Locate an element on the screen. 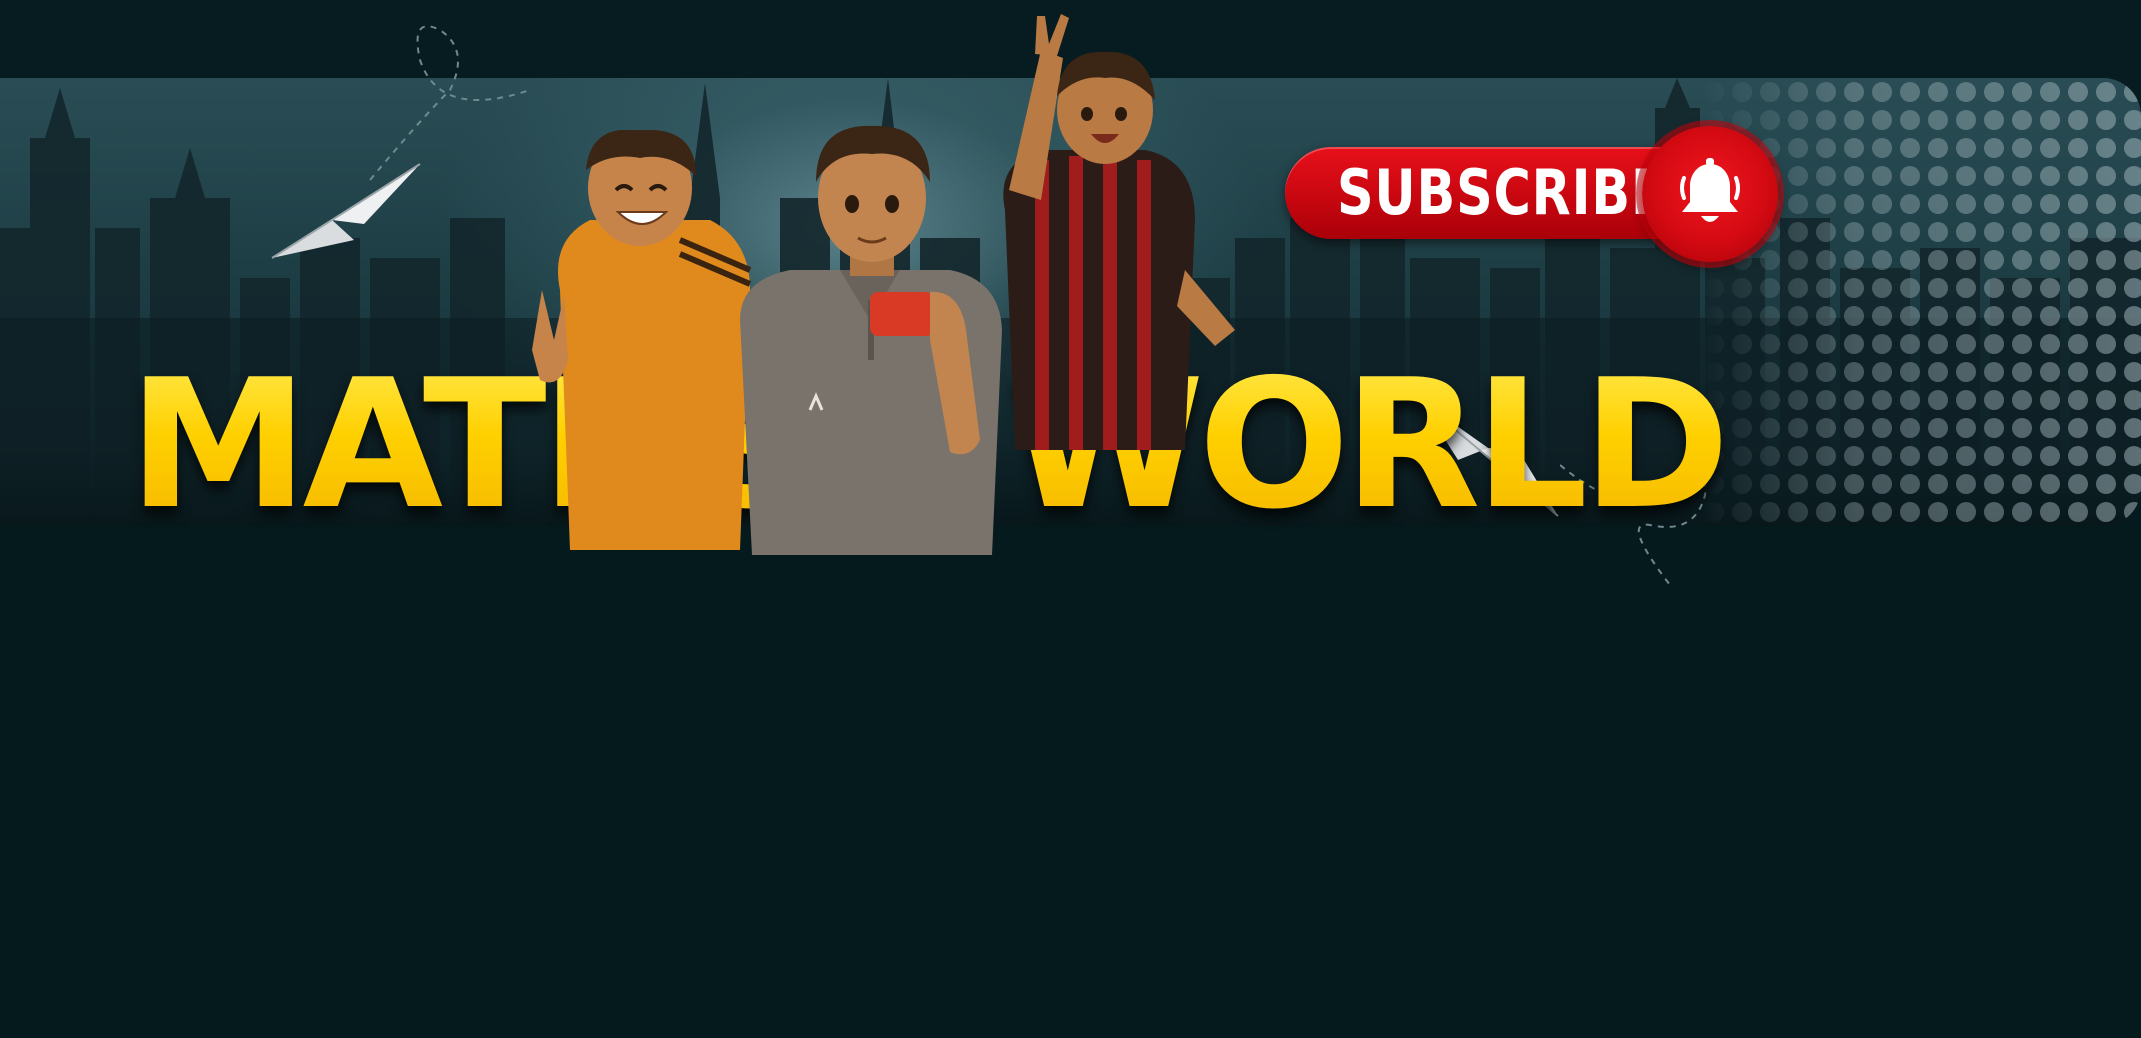 This screenshot has width=2141, height=1038. notification-bell-button is located at coordinates (1710, 194).